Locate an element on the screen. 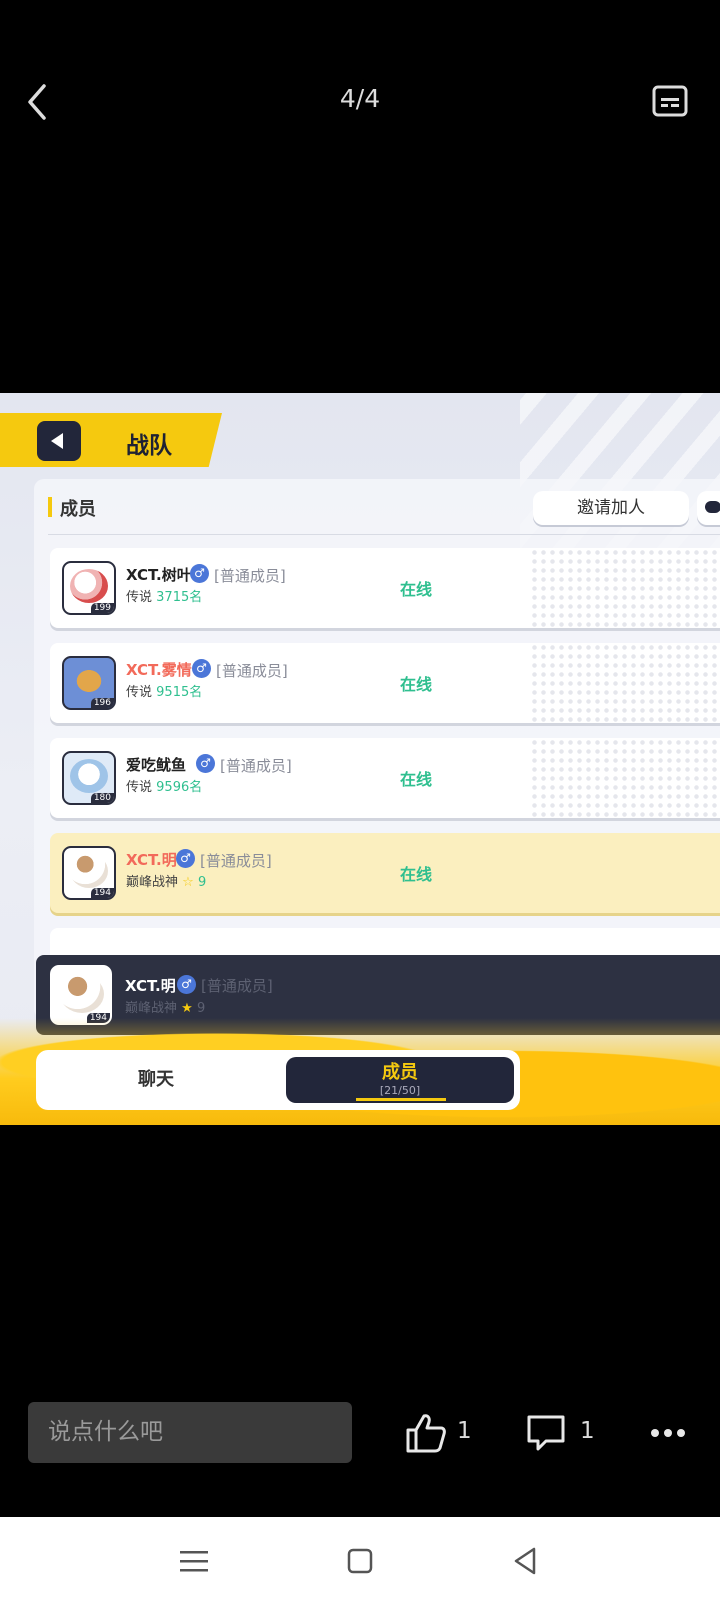  member-row: 199 XCT.树叶 ♂ [普通成员] 传说 3715名 在线 is located at coordinates (385, 588).